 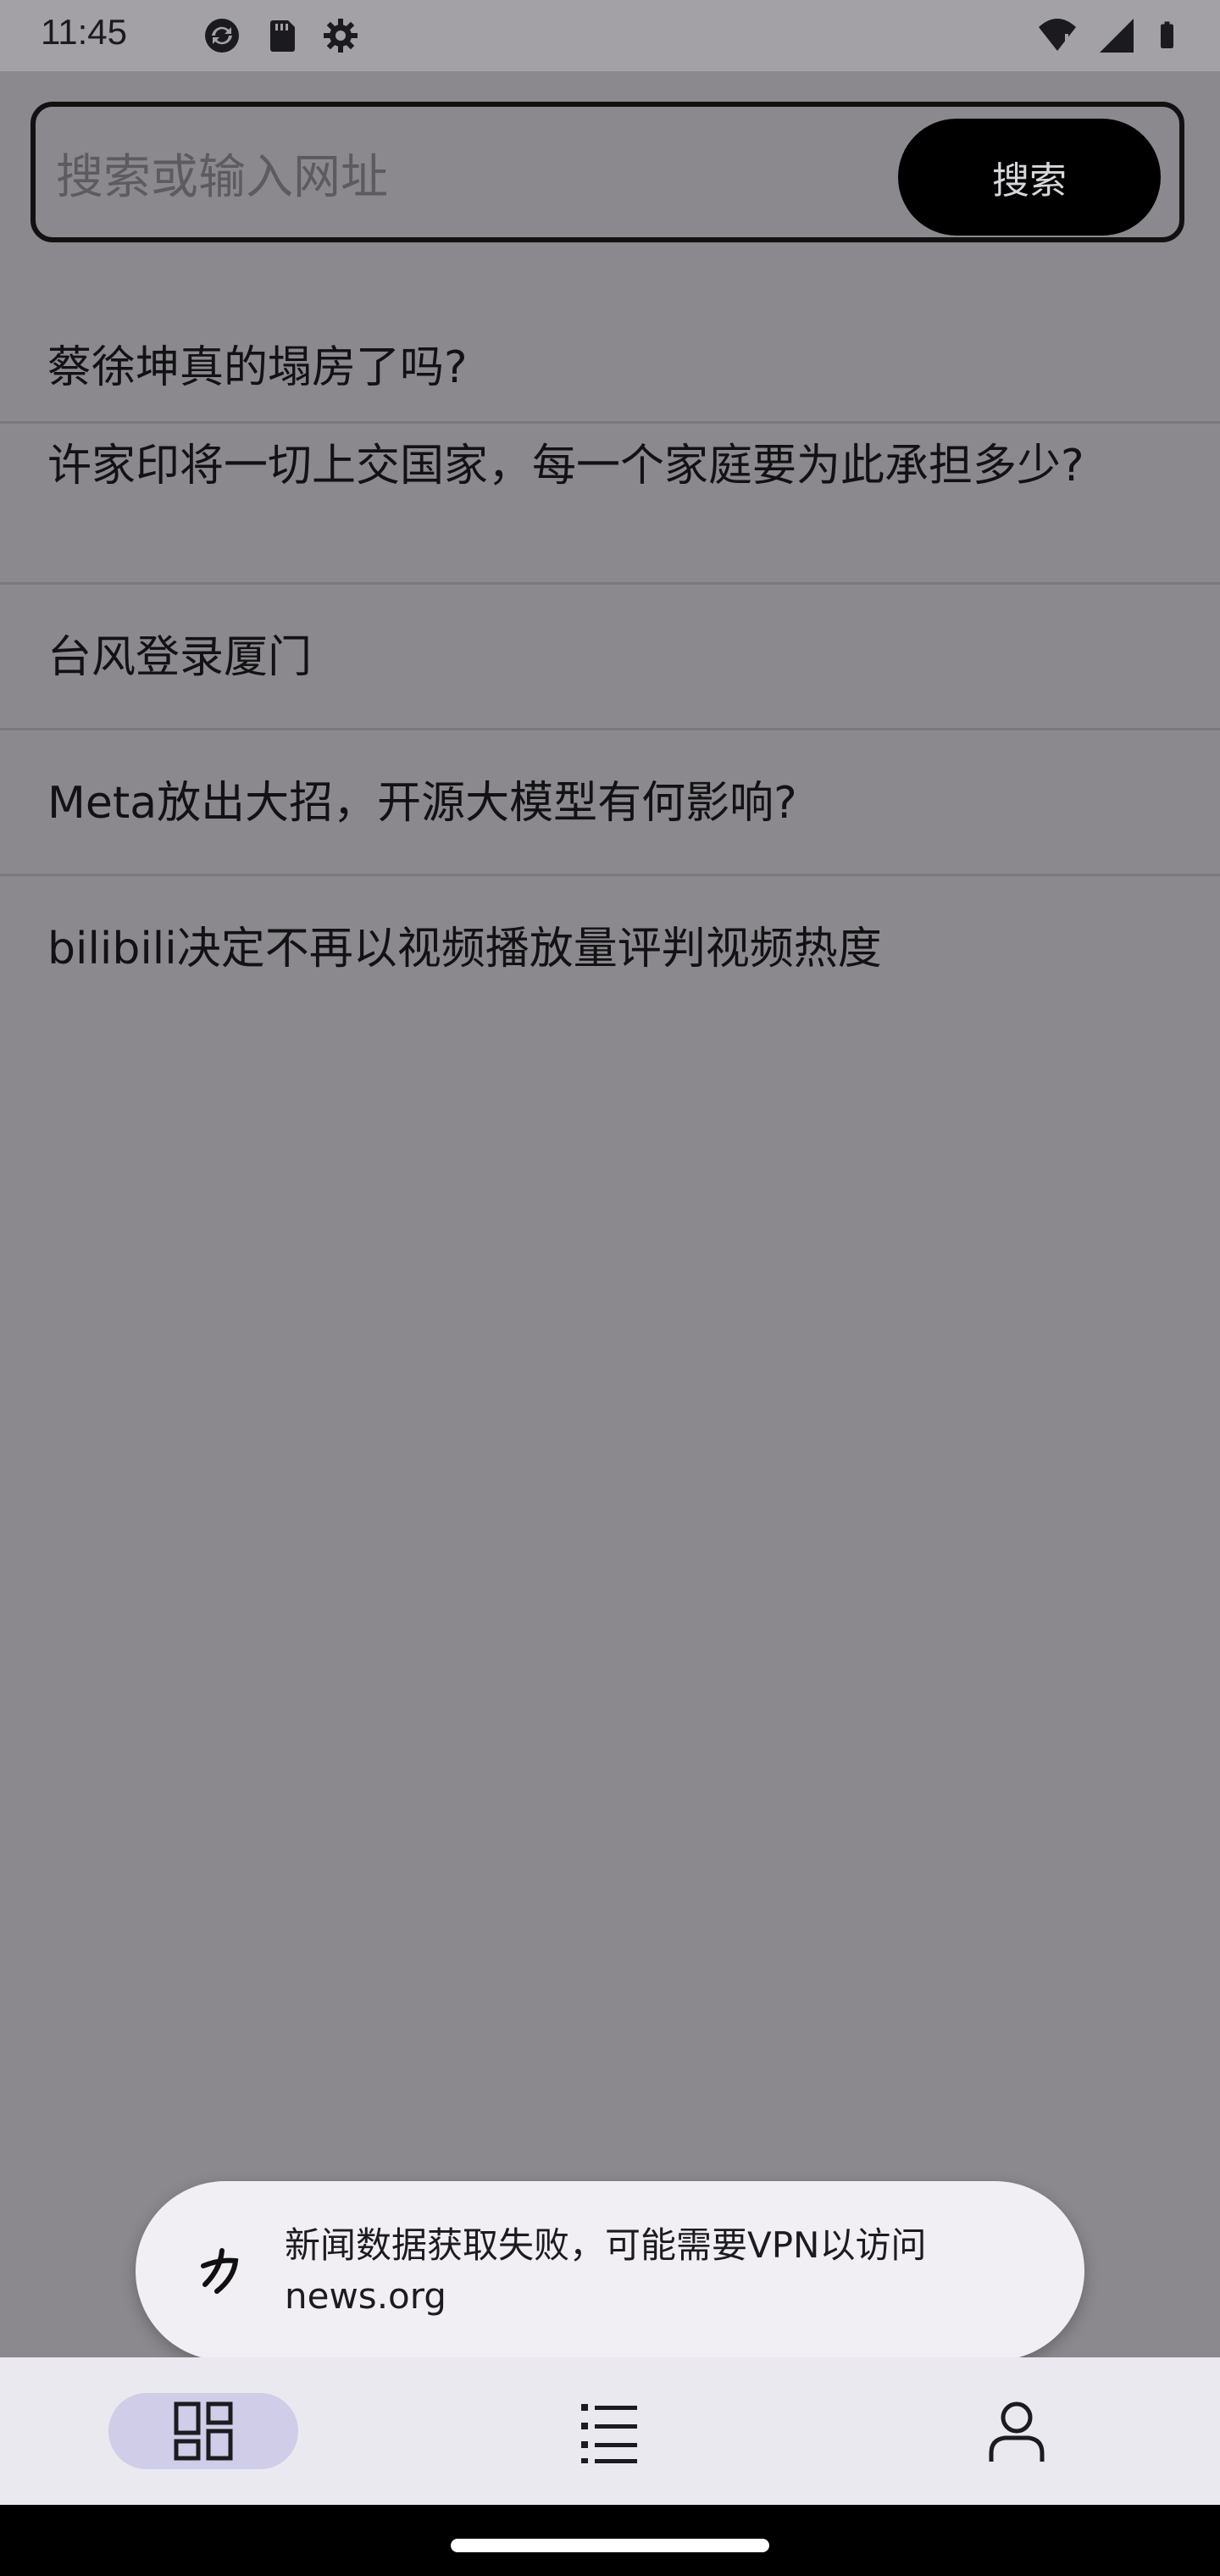 What do you see at coordinates (610, 506) in the screenshot?
I see `news-item: 许家印将一切上交国家，每一个家庭要为此承担多少?` at bounding box center [610, 506].